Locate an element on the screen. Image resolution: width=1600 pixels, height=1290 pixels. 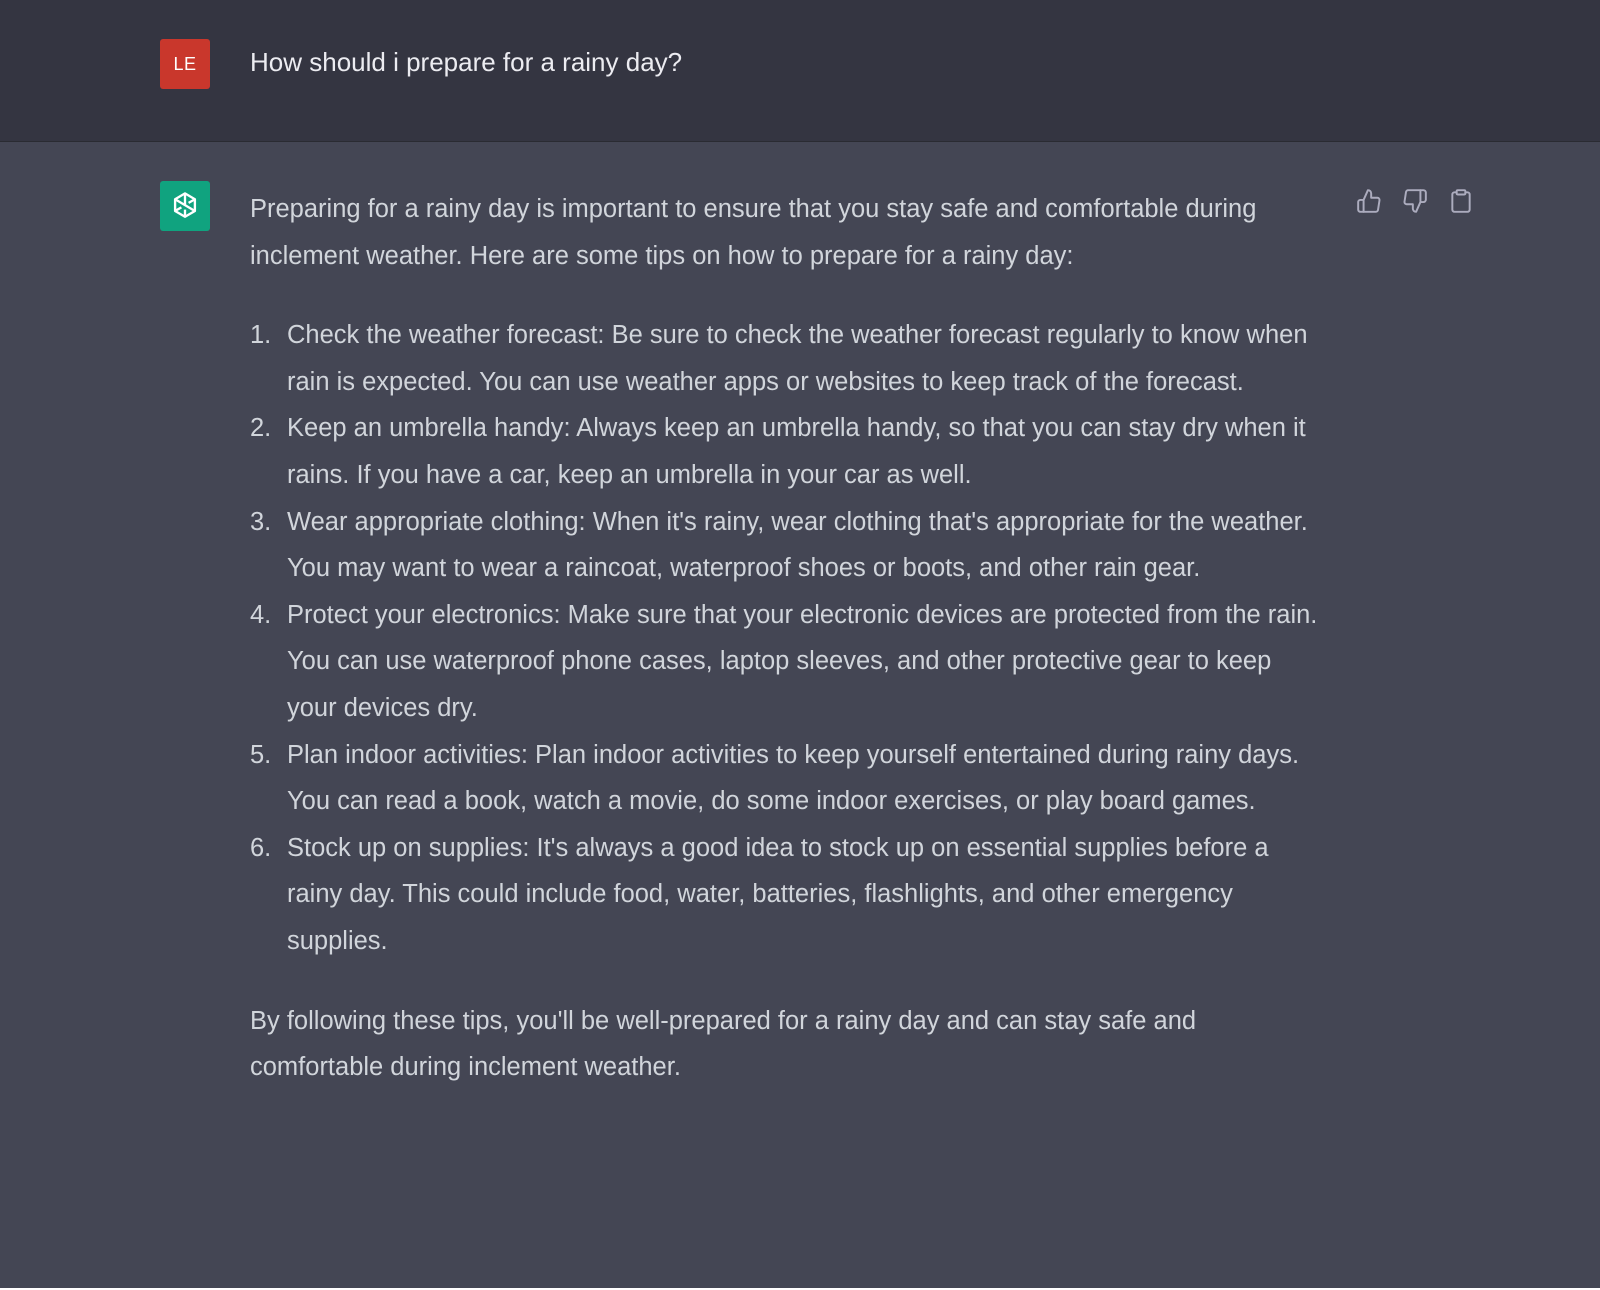
thumbs-down-button is located at coordinates (1415, 201).